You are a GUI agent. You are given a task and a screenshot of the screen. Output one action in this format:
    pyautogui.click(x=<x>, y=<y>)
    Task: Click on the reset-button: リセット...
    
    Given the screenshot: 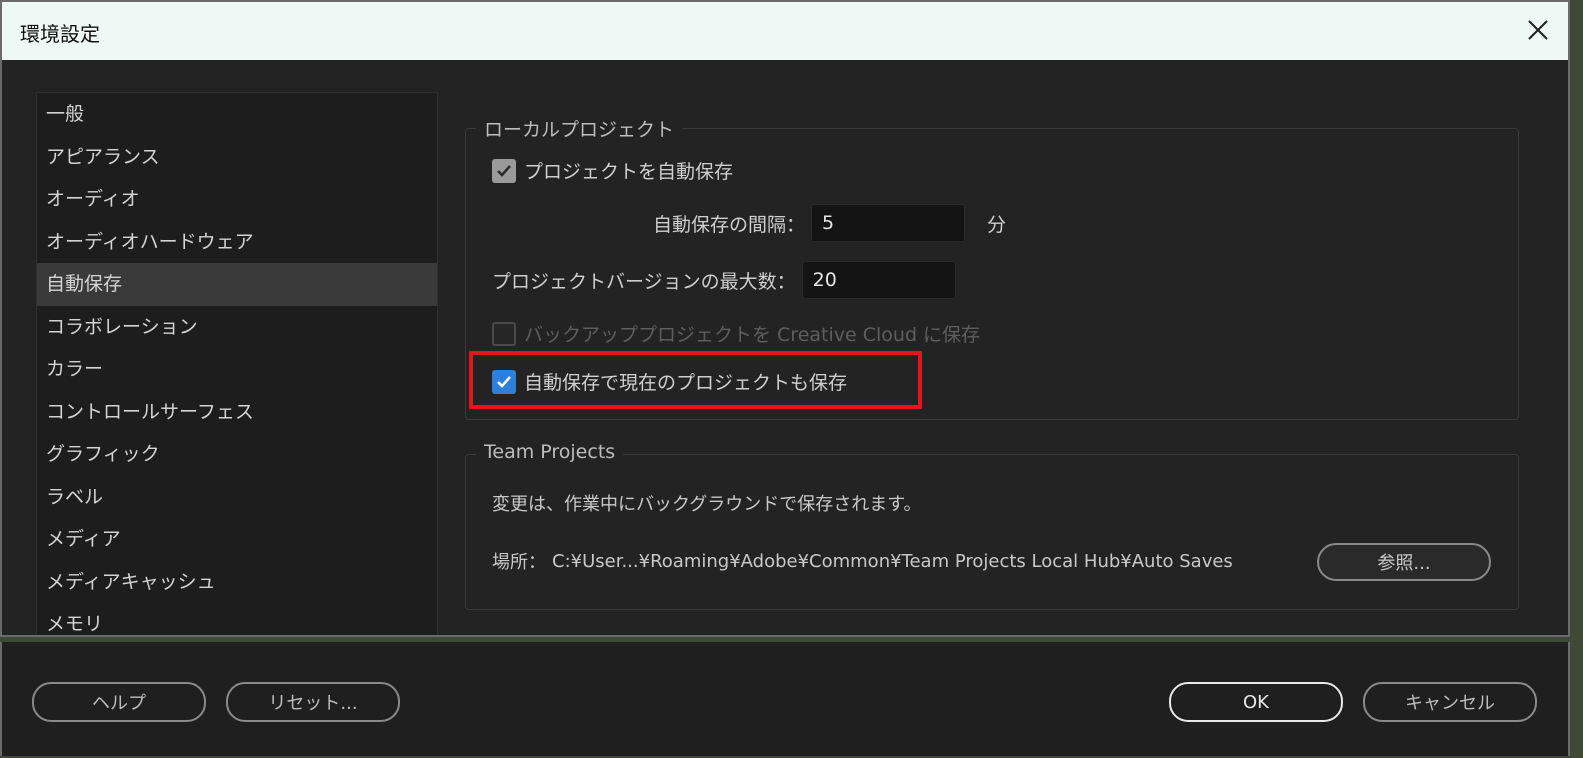 What is the action you would take?
    pyautogui.click(x=313, y=702)
    